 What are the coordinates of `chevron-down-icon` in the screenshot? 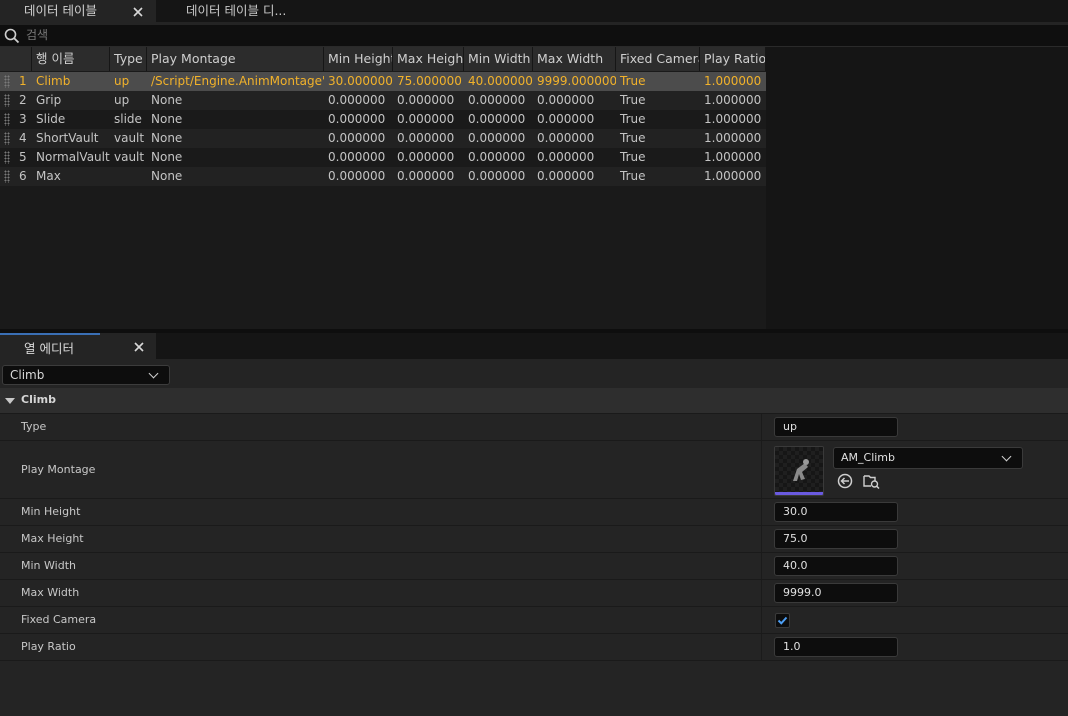 It's located at (1006, 456).